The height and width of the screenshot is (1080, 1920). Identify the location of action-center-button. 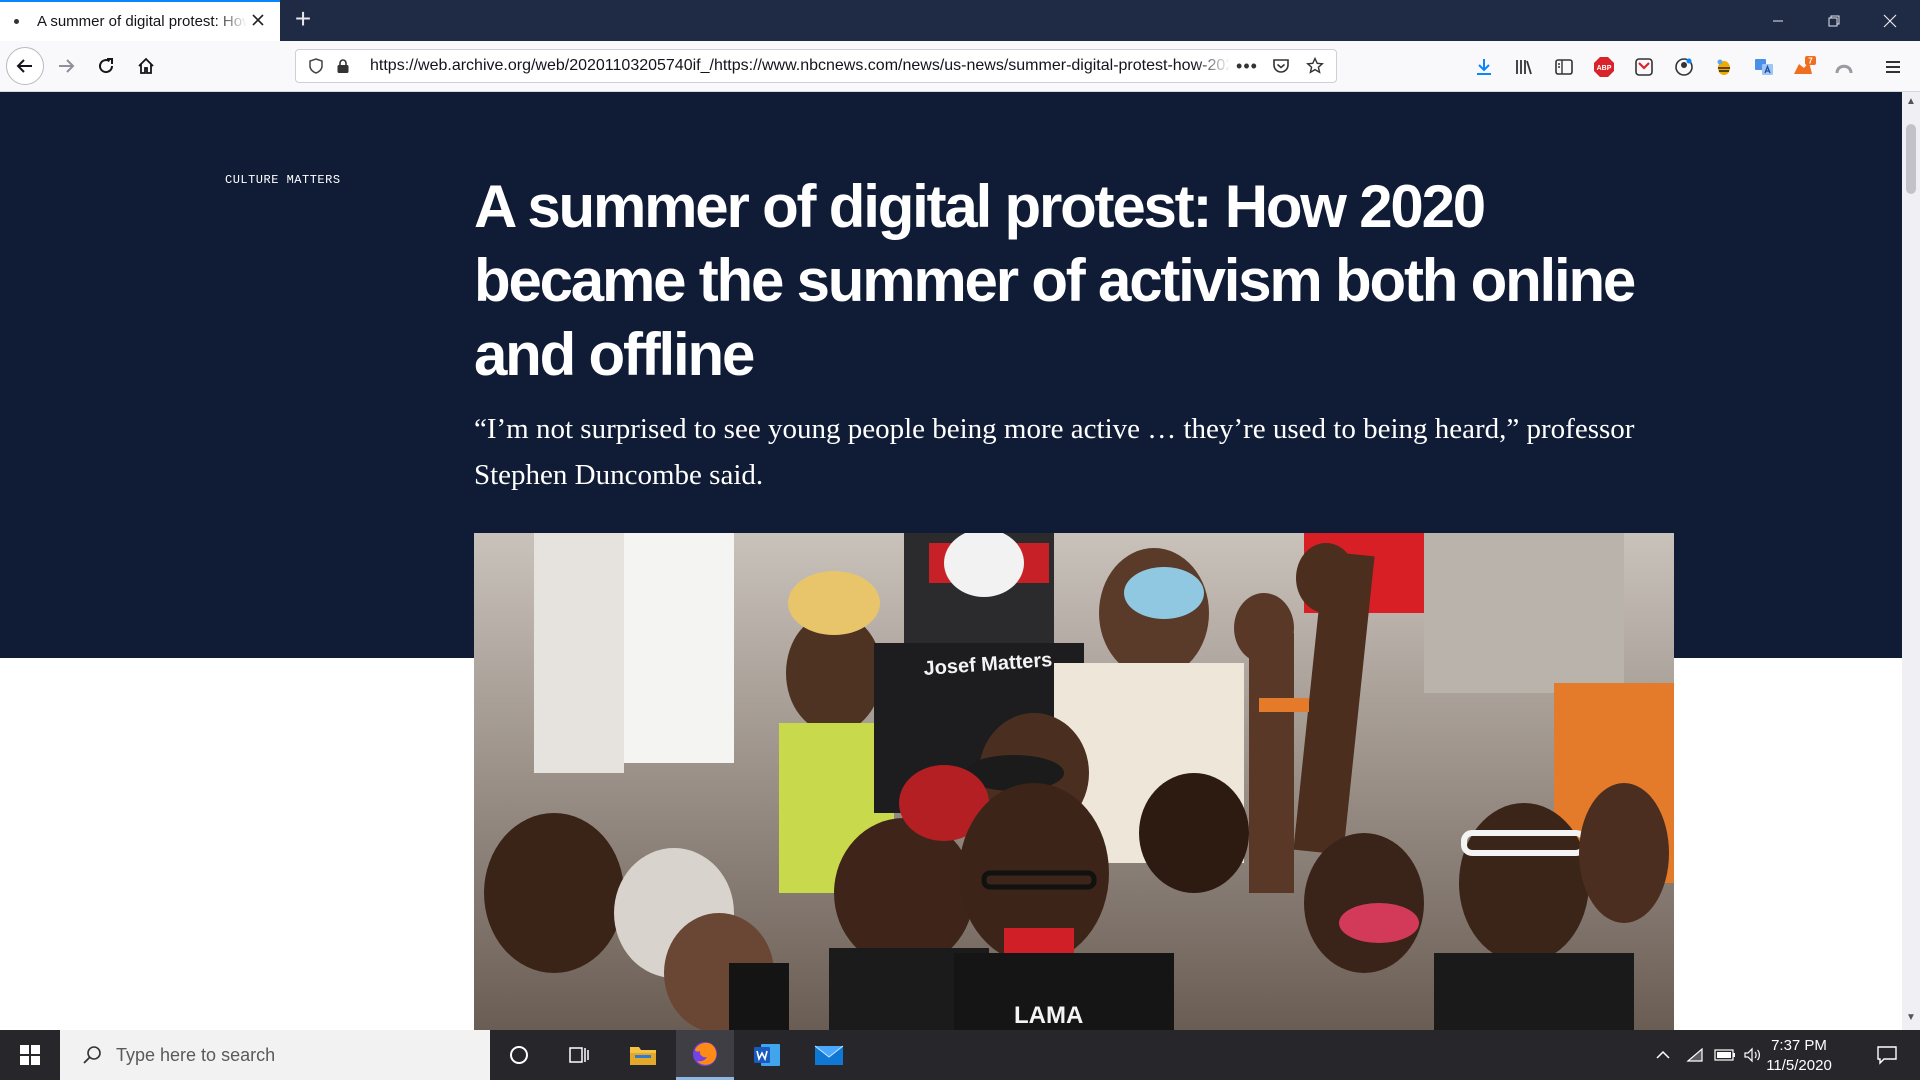
(1887, 1055).